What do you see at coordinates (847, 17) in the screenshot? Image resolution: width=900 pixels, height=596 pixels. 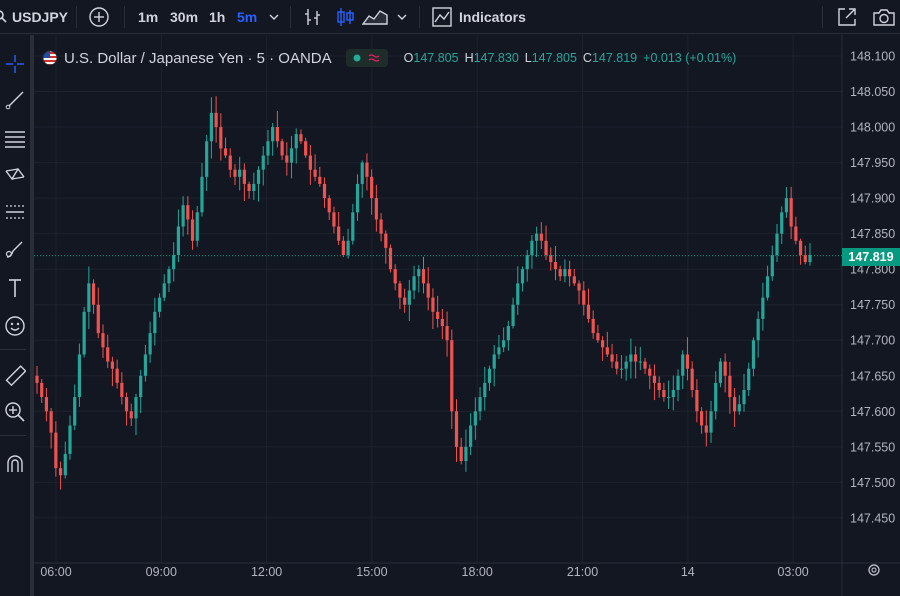 I see `fullscreen-button` at bounding box center [847, 17].